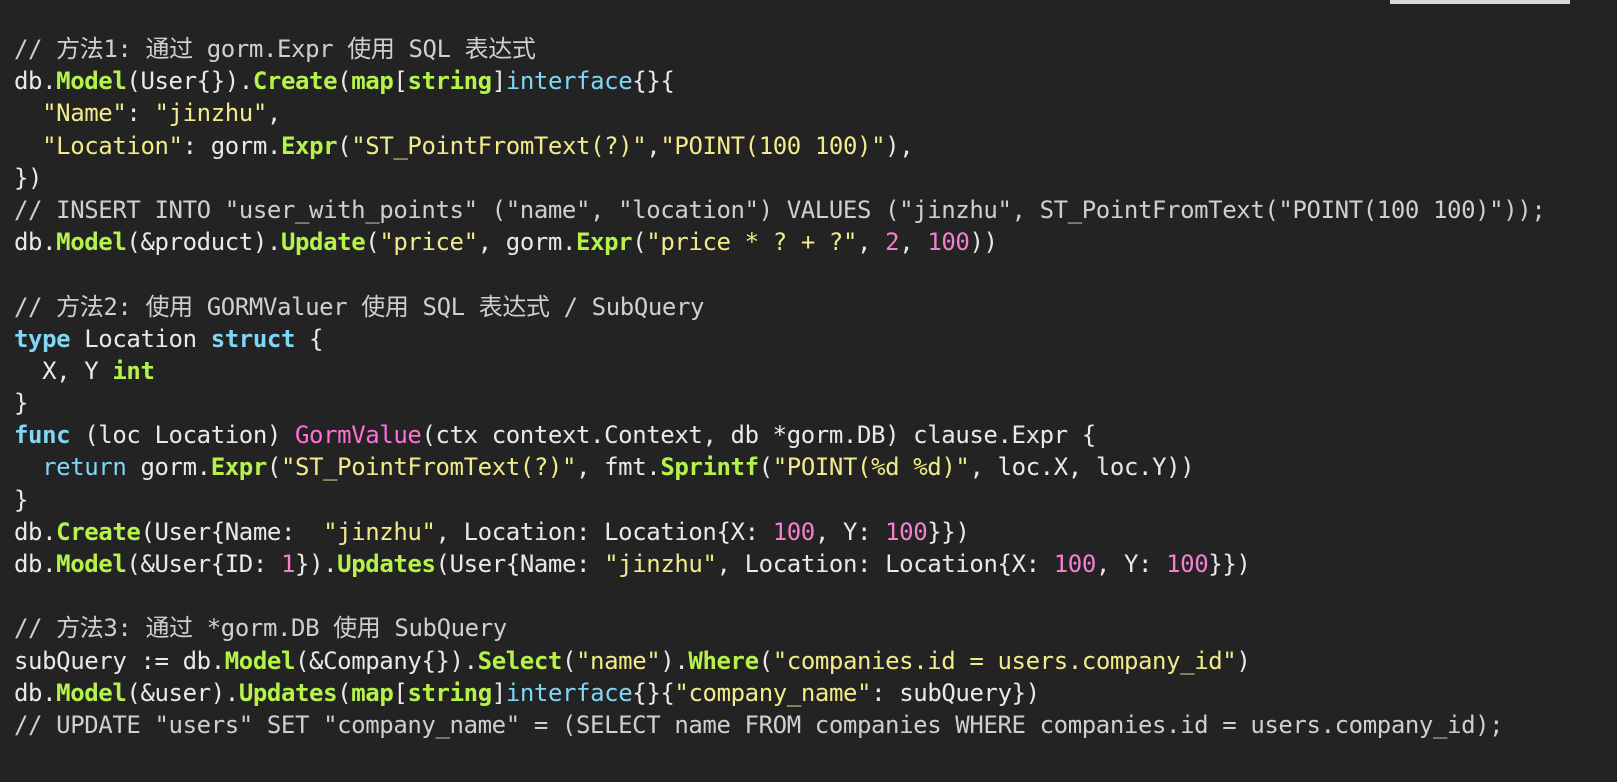 The height and width of the screenshot is (782, 1617). I want to click on code-string-token: "jinzhu", so click(379, 531).